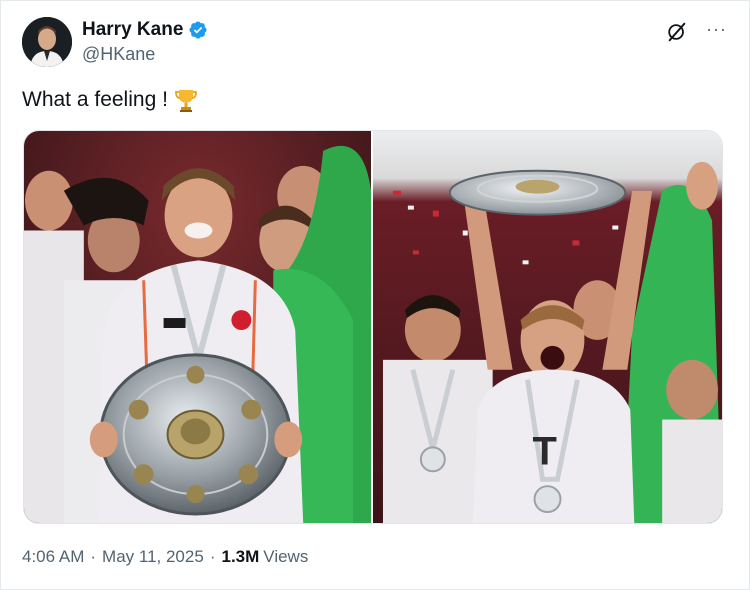 The image size is (750, 590). What do you see at coordinates (677, 32) in the screenshot?
I see `grok-icon` at bounding box center [677, 32].